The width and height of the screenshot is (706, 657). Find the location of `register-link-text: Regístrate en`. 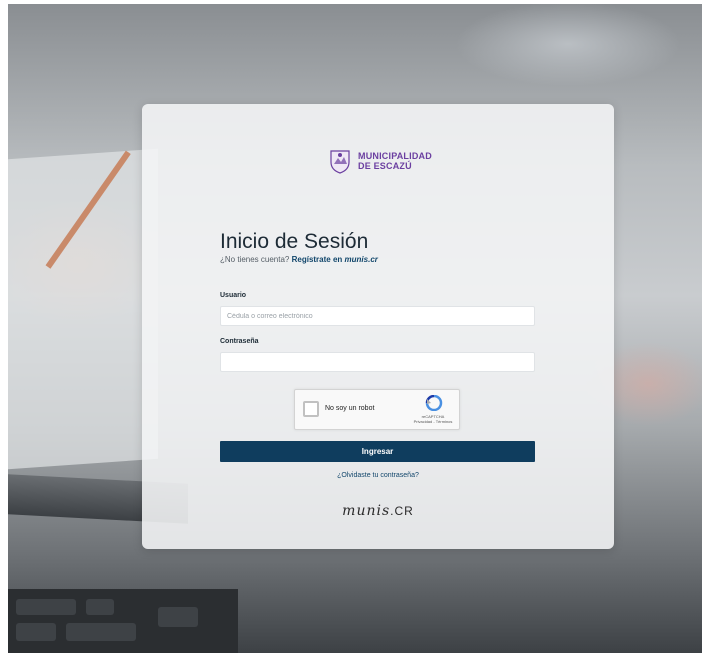

register-link-text: Regístrate en is located at coordinates (317, 259).